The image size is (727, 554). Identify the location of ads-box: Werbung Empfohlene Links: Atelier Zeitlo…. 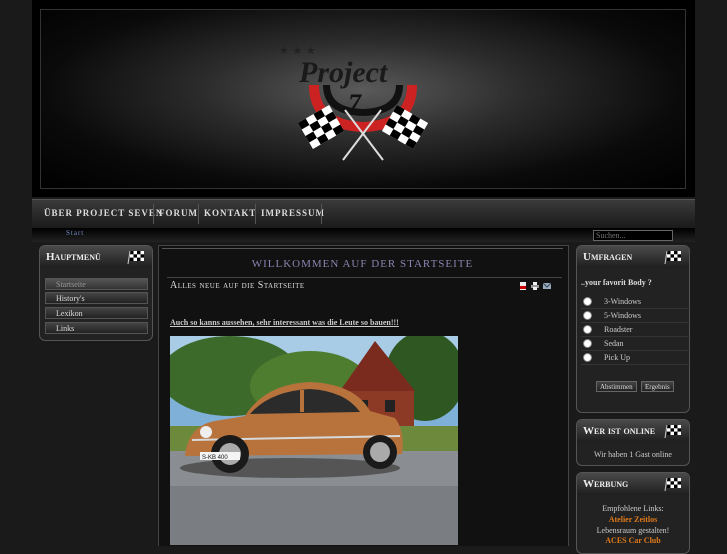
(633, 513).